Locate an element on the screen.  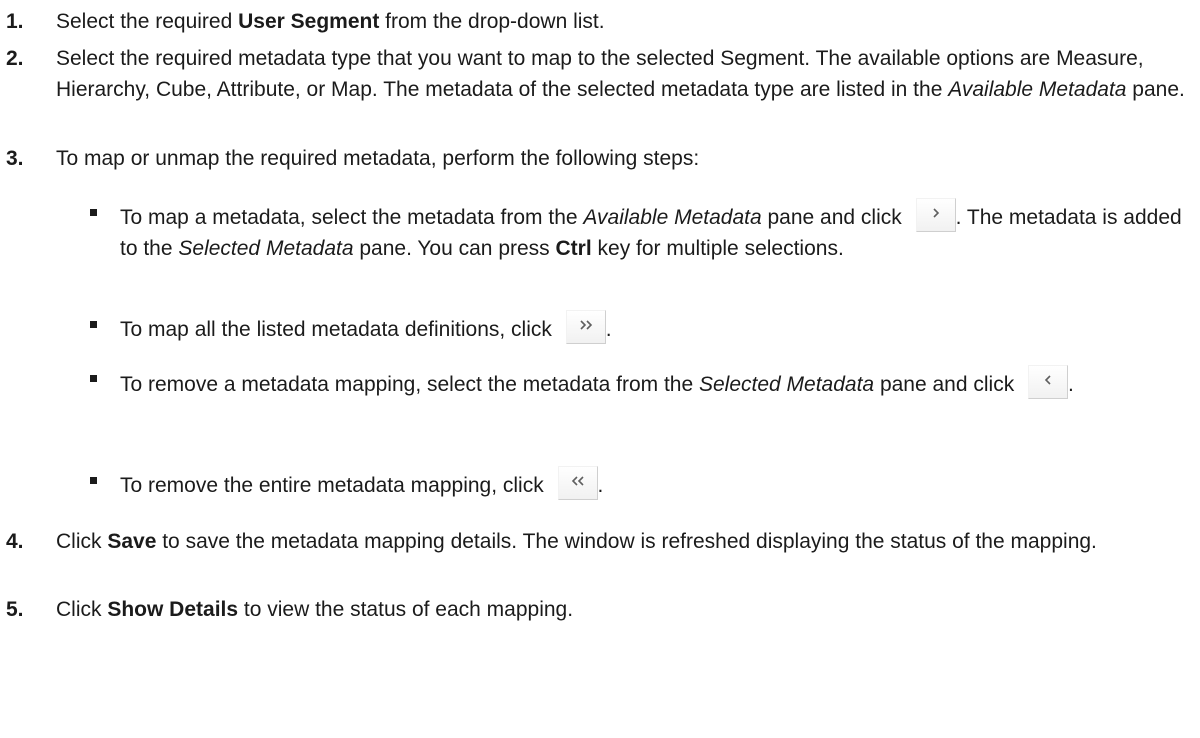
double-chevron-left-icon is located at coordinates (577, 481).